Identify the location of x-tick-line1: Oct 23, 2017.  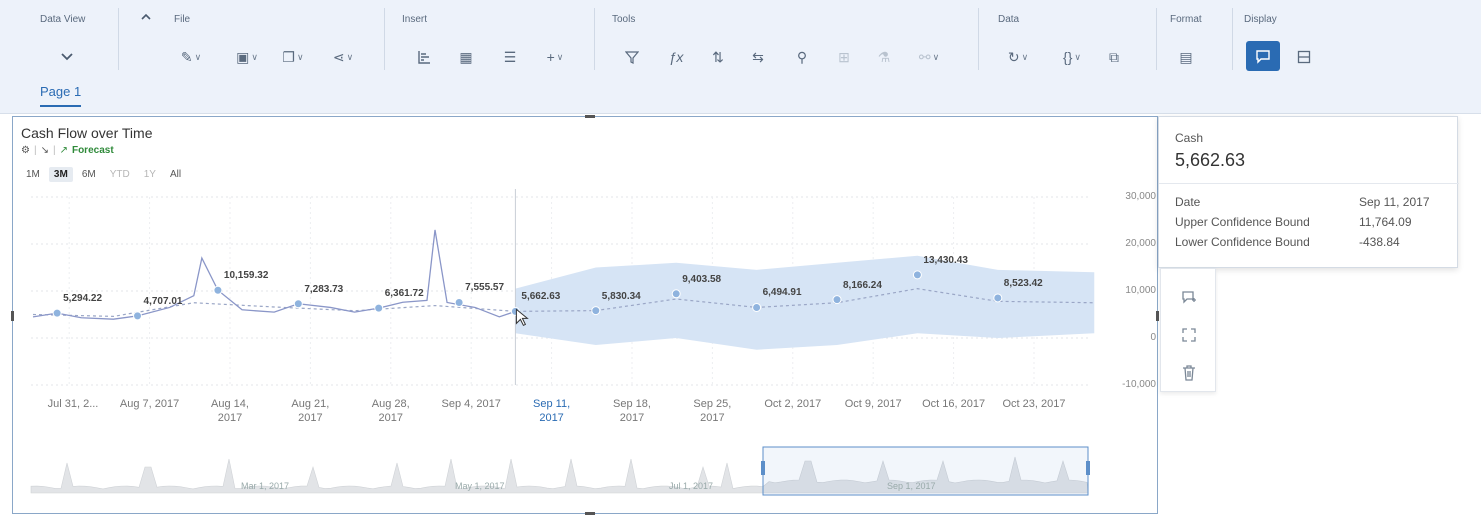
(1034, 404).